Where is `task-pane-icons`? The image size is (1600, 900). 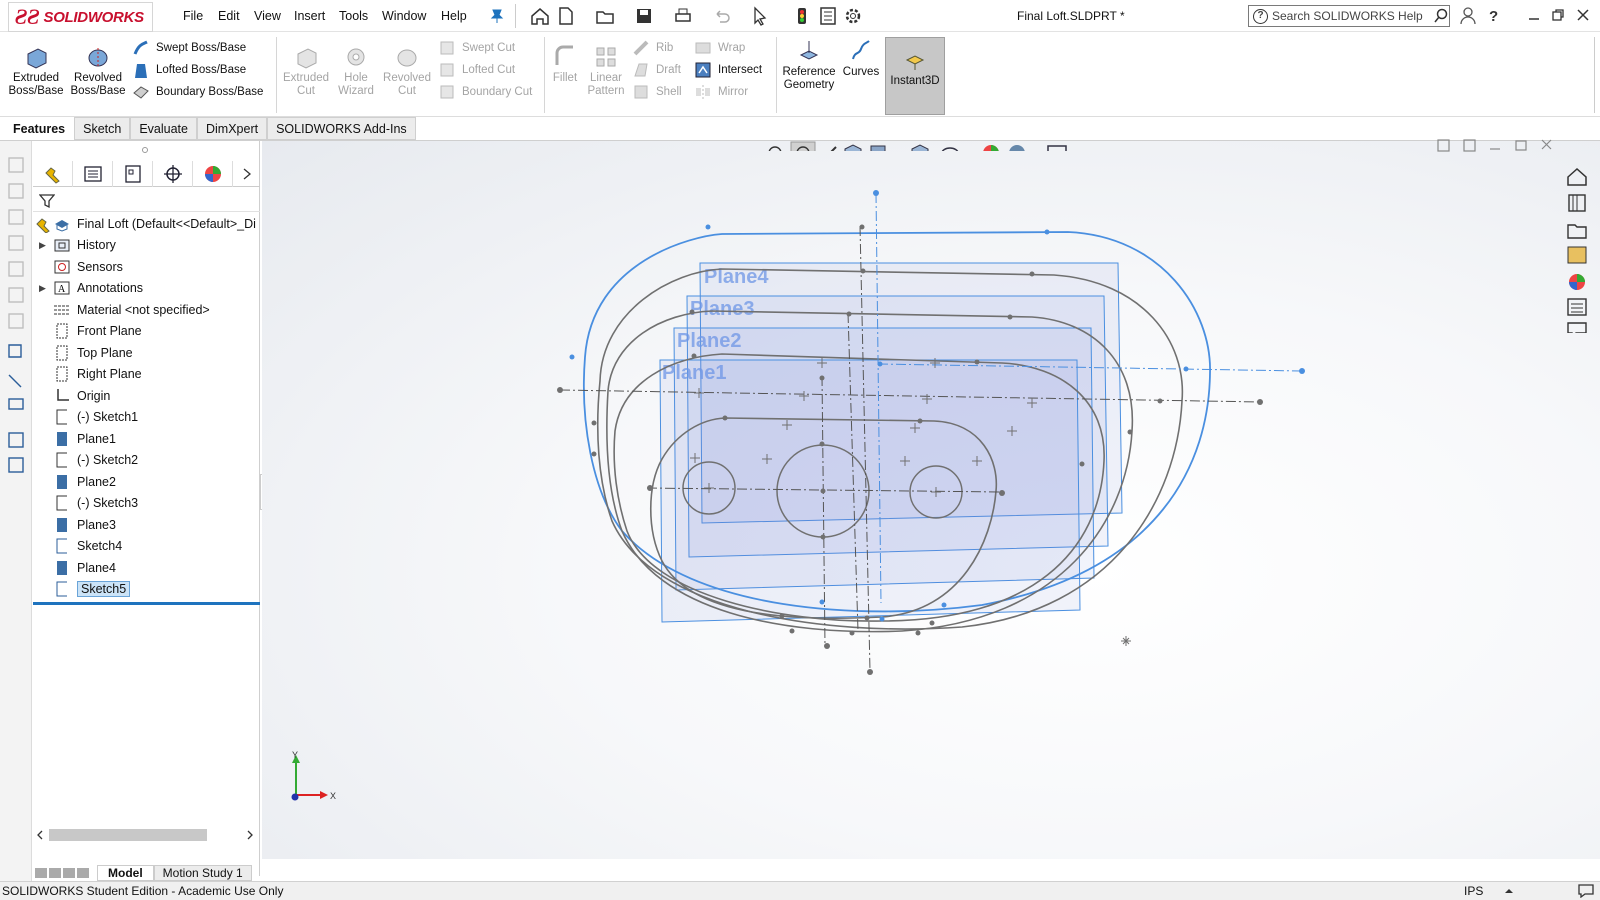
task-pane-icons is located at coordinates (1577, 248).